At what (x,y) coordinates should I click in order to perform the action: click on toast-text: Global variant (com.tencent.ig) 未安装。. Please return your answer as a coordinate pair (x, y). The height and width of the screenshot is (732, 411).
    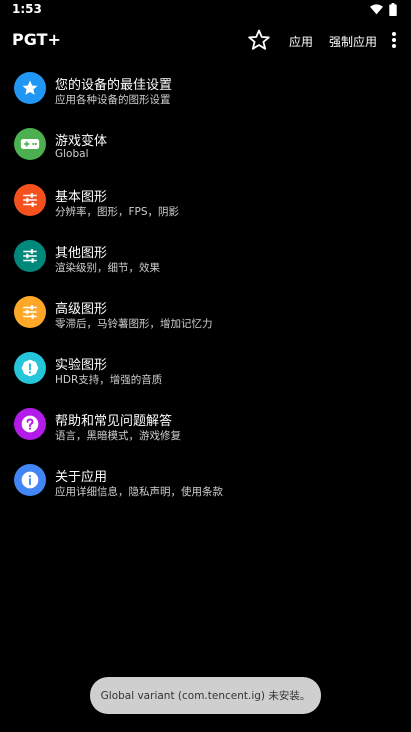
    Looking at the image, I should click on (205, 696).